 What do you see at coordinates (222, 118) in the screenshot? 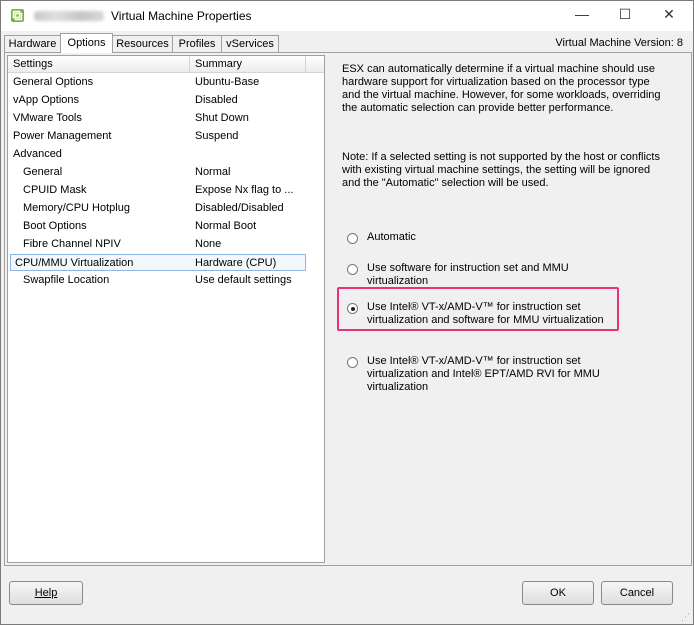
I see `setting-summary: Shut Down` at bounding box center [222, 118].